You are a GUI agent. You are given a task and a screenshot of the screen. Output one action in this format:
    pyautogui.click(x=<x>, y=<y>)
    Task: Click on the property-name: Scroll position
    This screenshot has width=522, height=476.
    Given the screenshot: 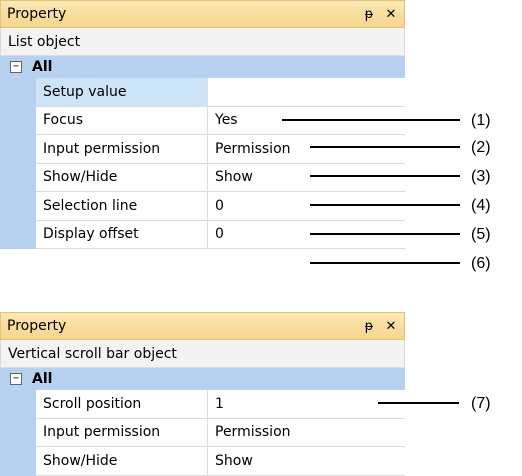 What is the action you would take?
    pyautogui.click(x=122, y=404)
    